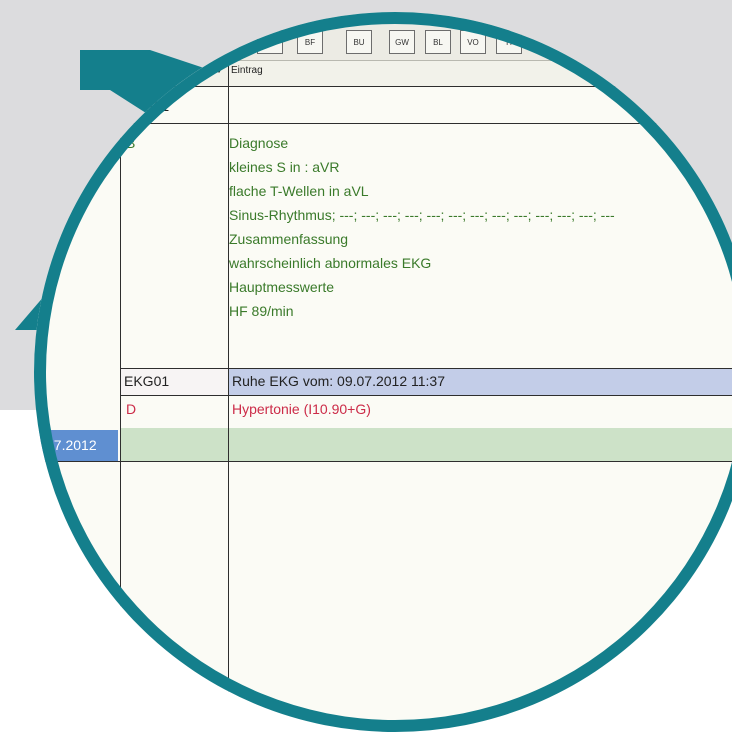  Describe the element at coordinates (310, 42) in the screenshot. I see `toolbar-button-bf: BF` at that location.